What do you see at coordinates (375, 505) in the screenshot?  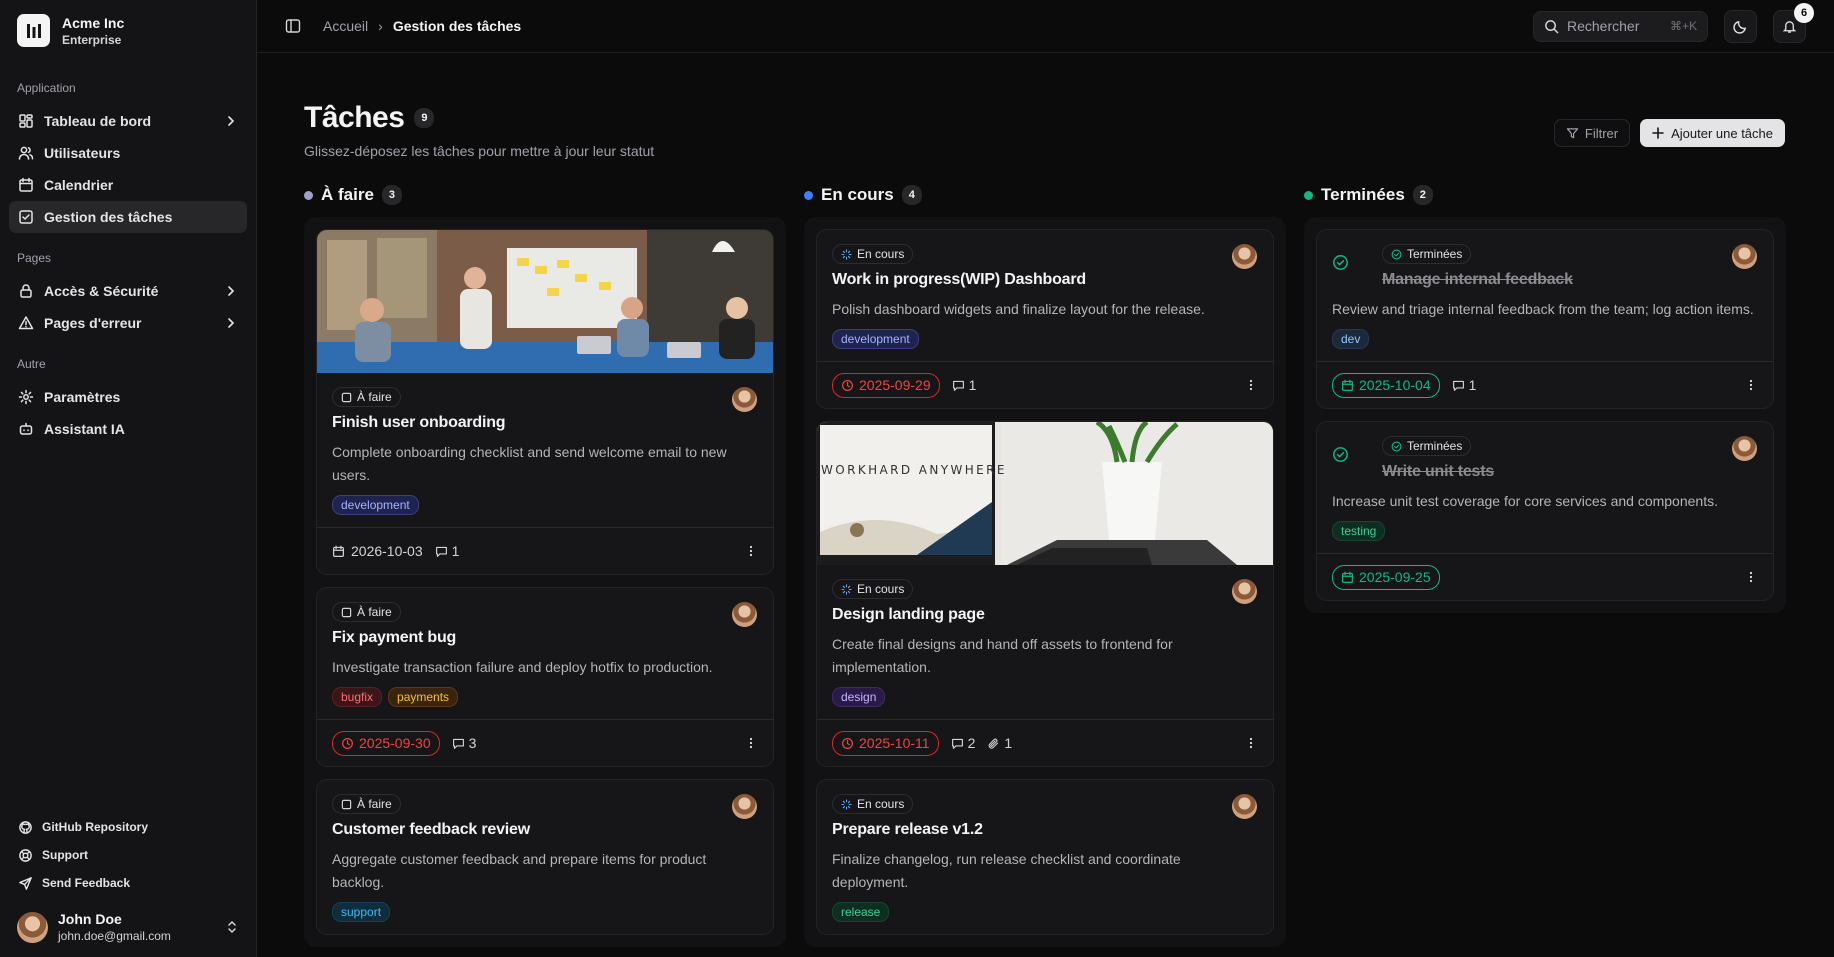 I see `task-tag: development` at bounding box center [375, 505].